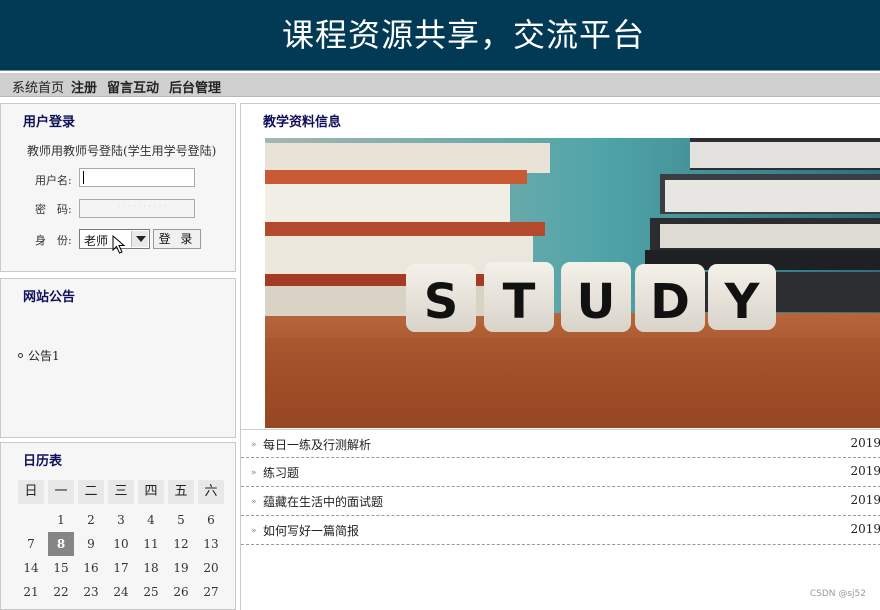 This screenshot has height=610, width=880. I want to click on notice-item-label: 公告1, so click(44, 356).